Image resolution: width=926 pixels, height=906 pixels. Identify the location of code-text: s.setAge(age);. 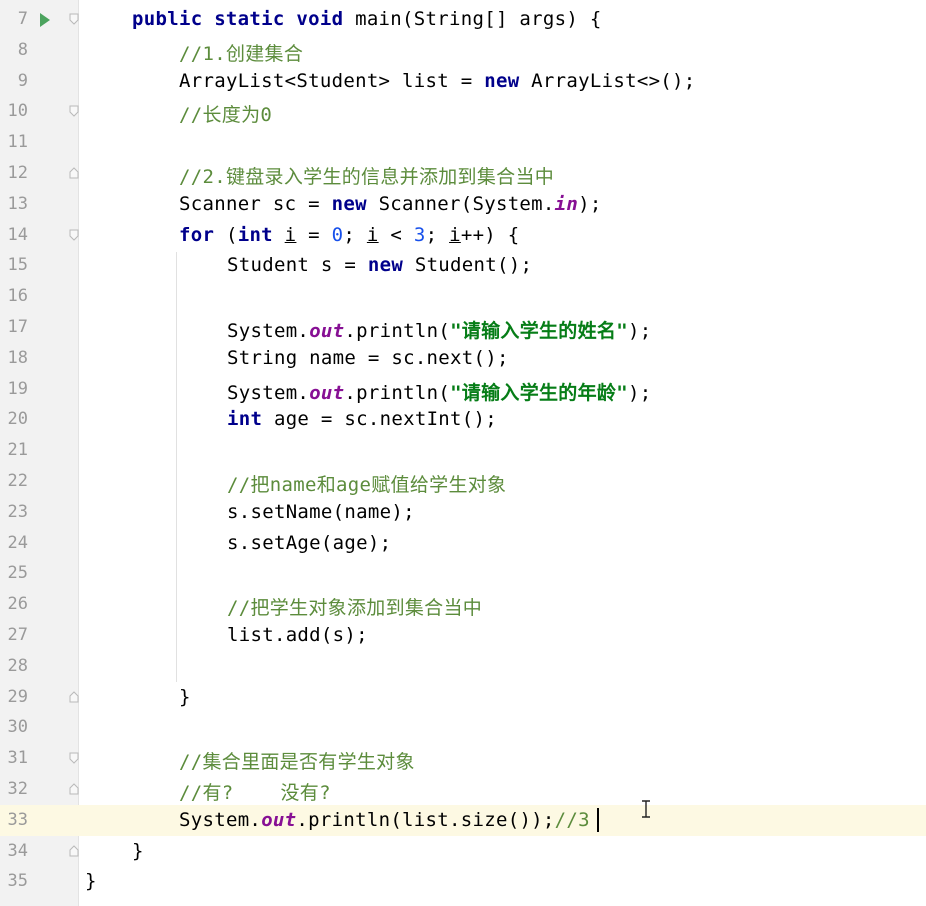
(309, 543).